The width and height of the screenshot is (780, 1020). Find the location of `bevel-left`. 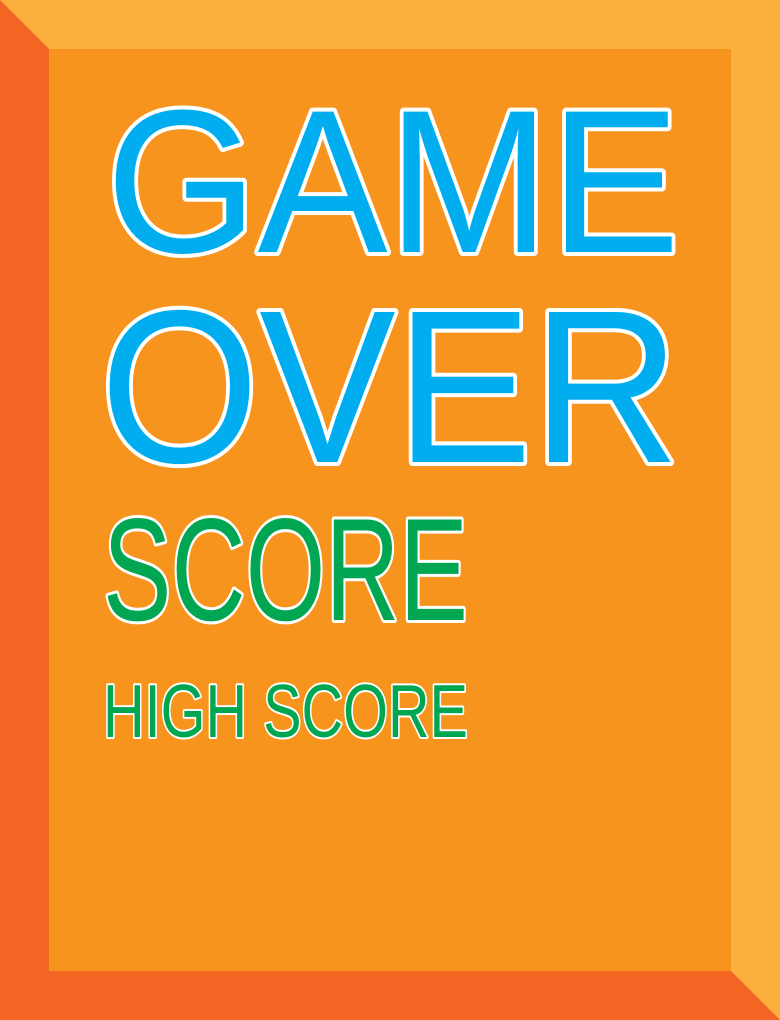

bevel-left is located at coordinates (24, 510).